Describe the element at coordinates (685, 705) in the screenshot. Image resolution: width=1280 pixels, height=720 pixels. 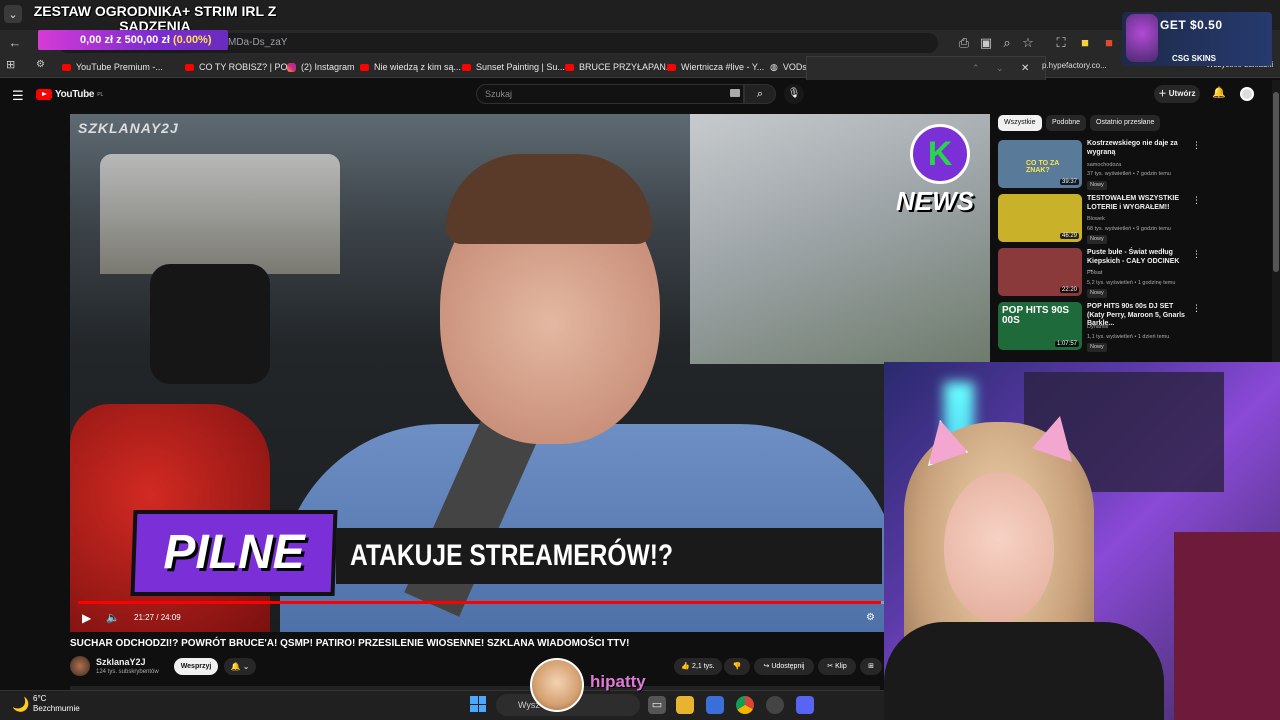
I see `file-explorer-icon` at that location.